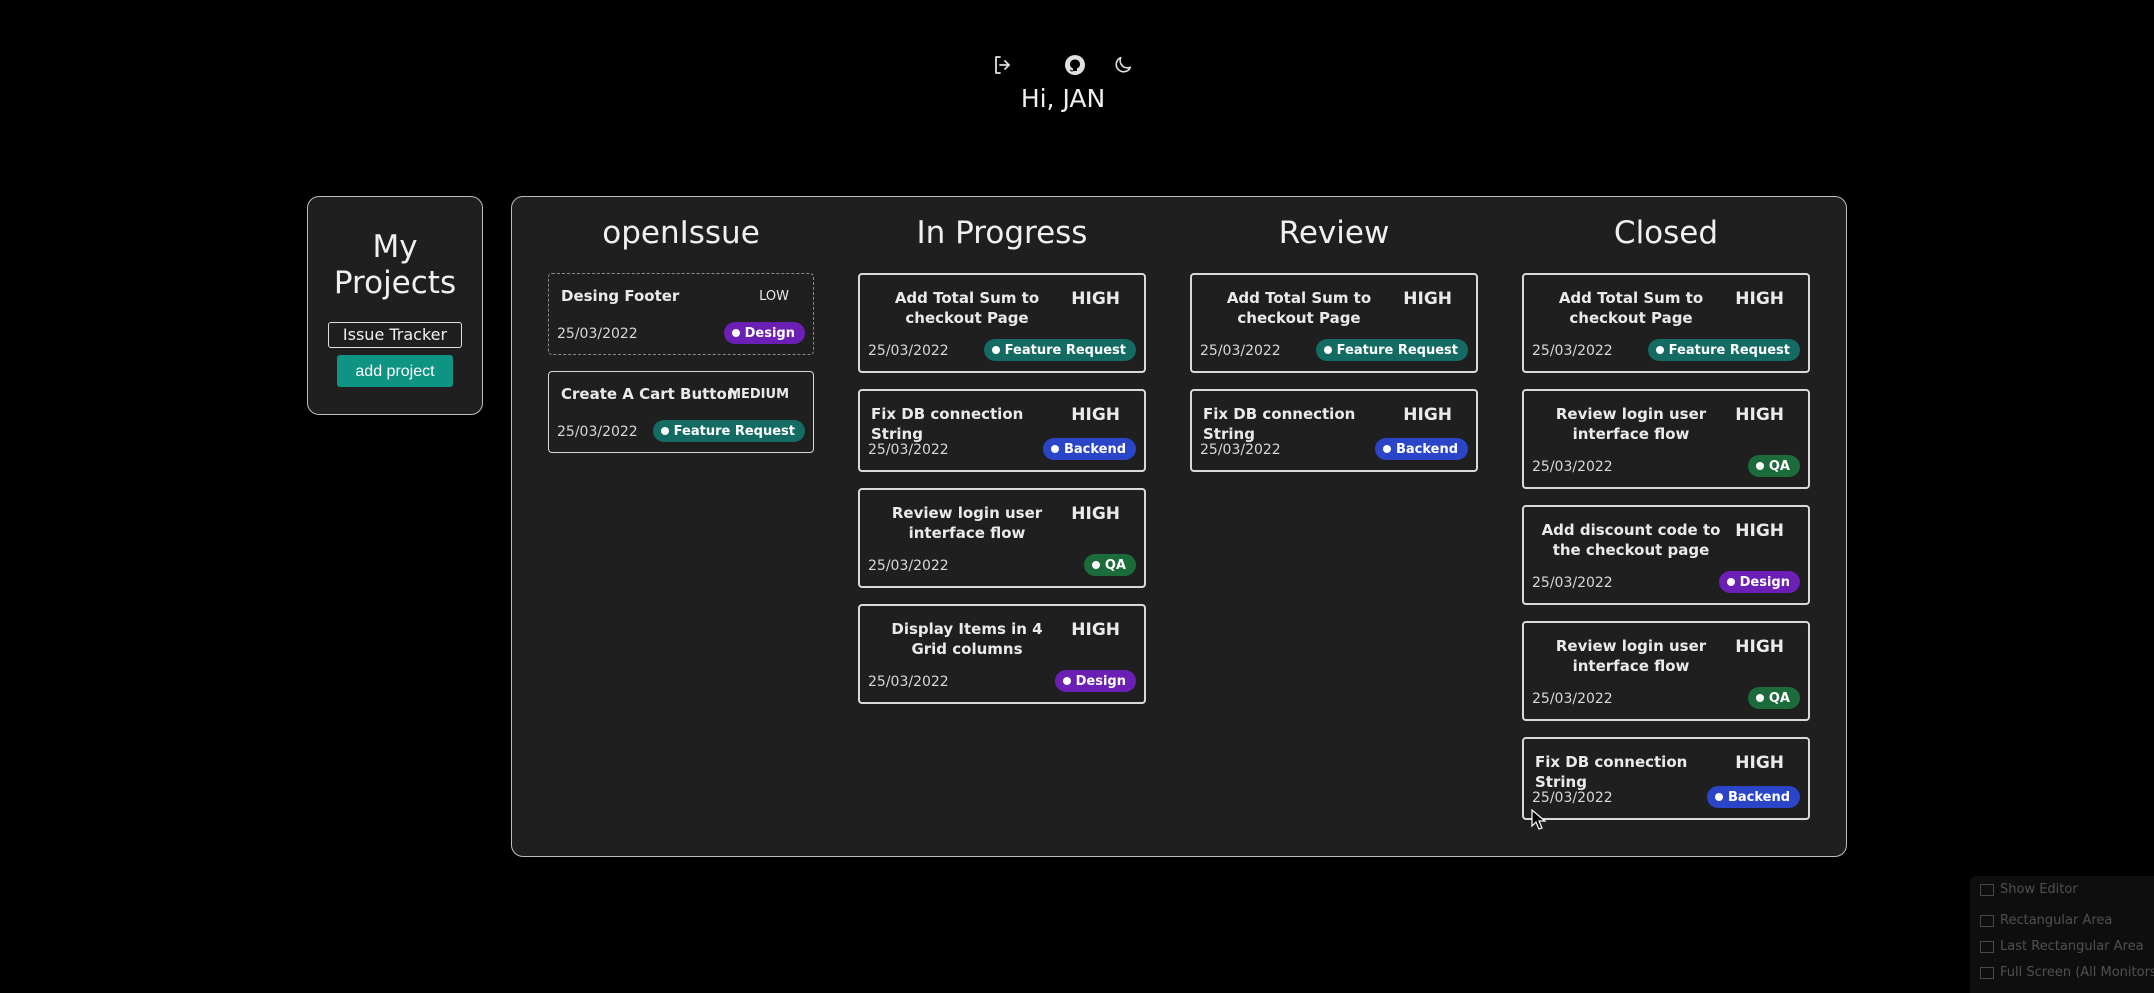 The width and height of the screenshot is (2154, 993). I want to click on projects-panel: My Projects Issue Tracker add project, so click(395, 305).